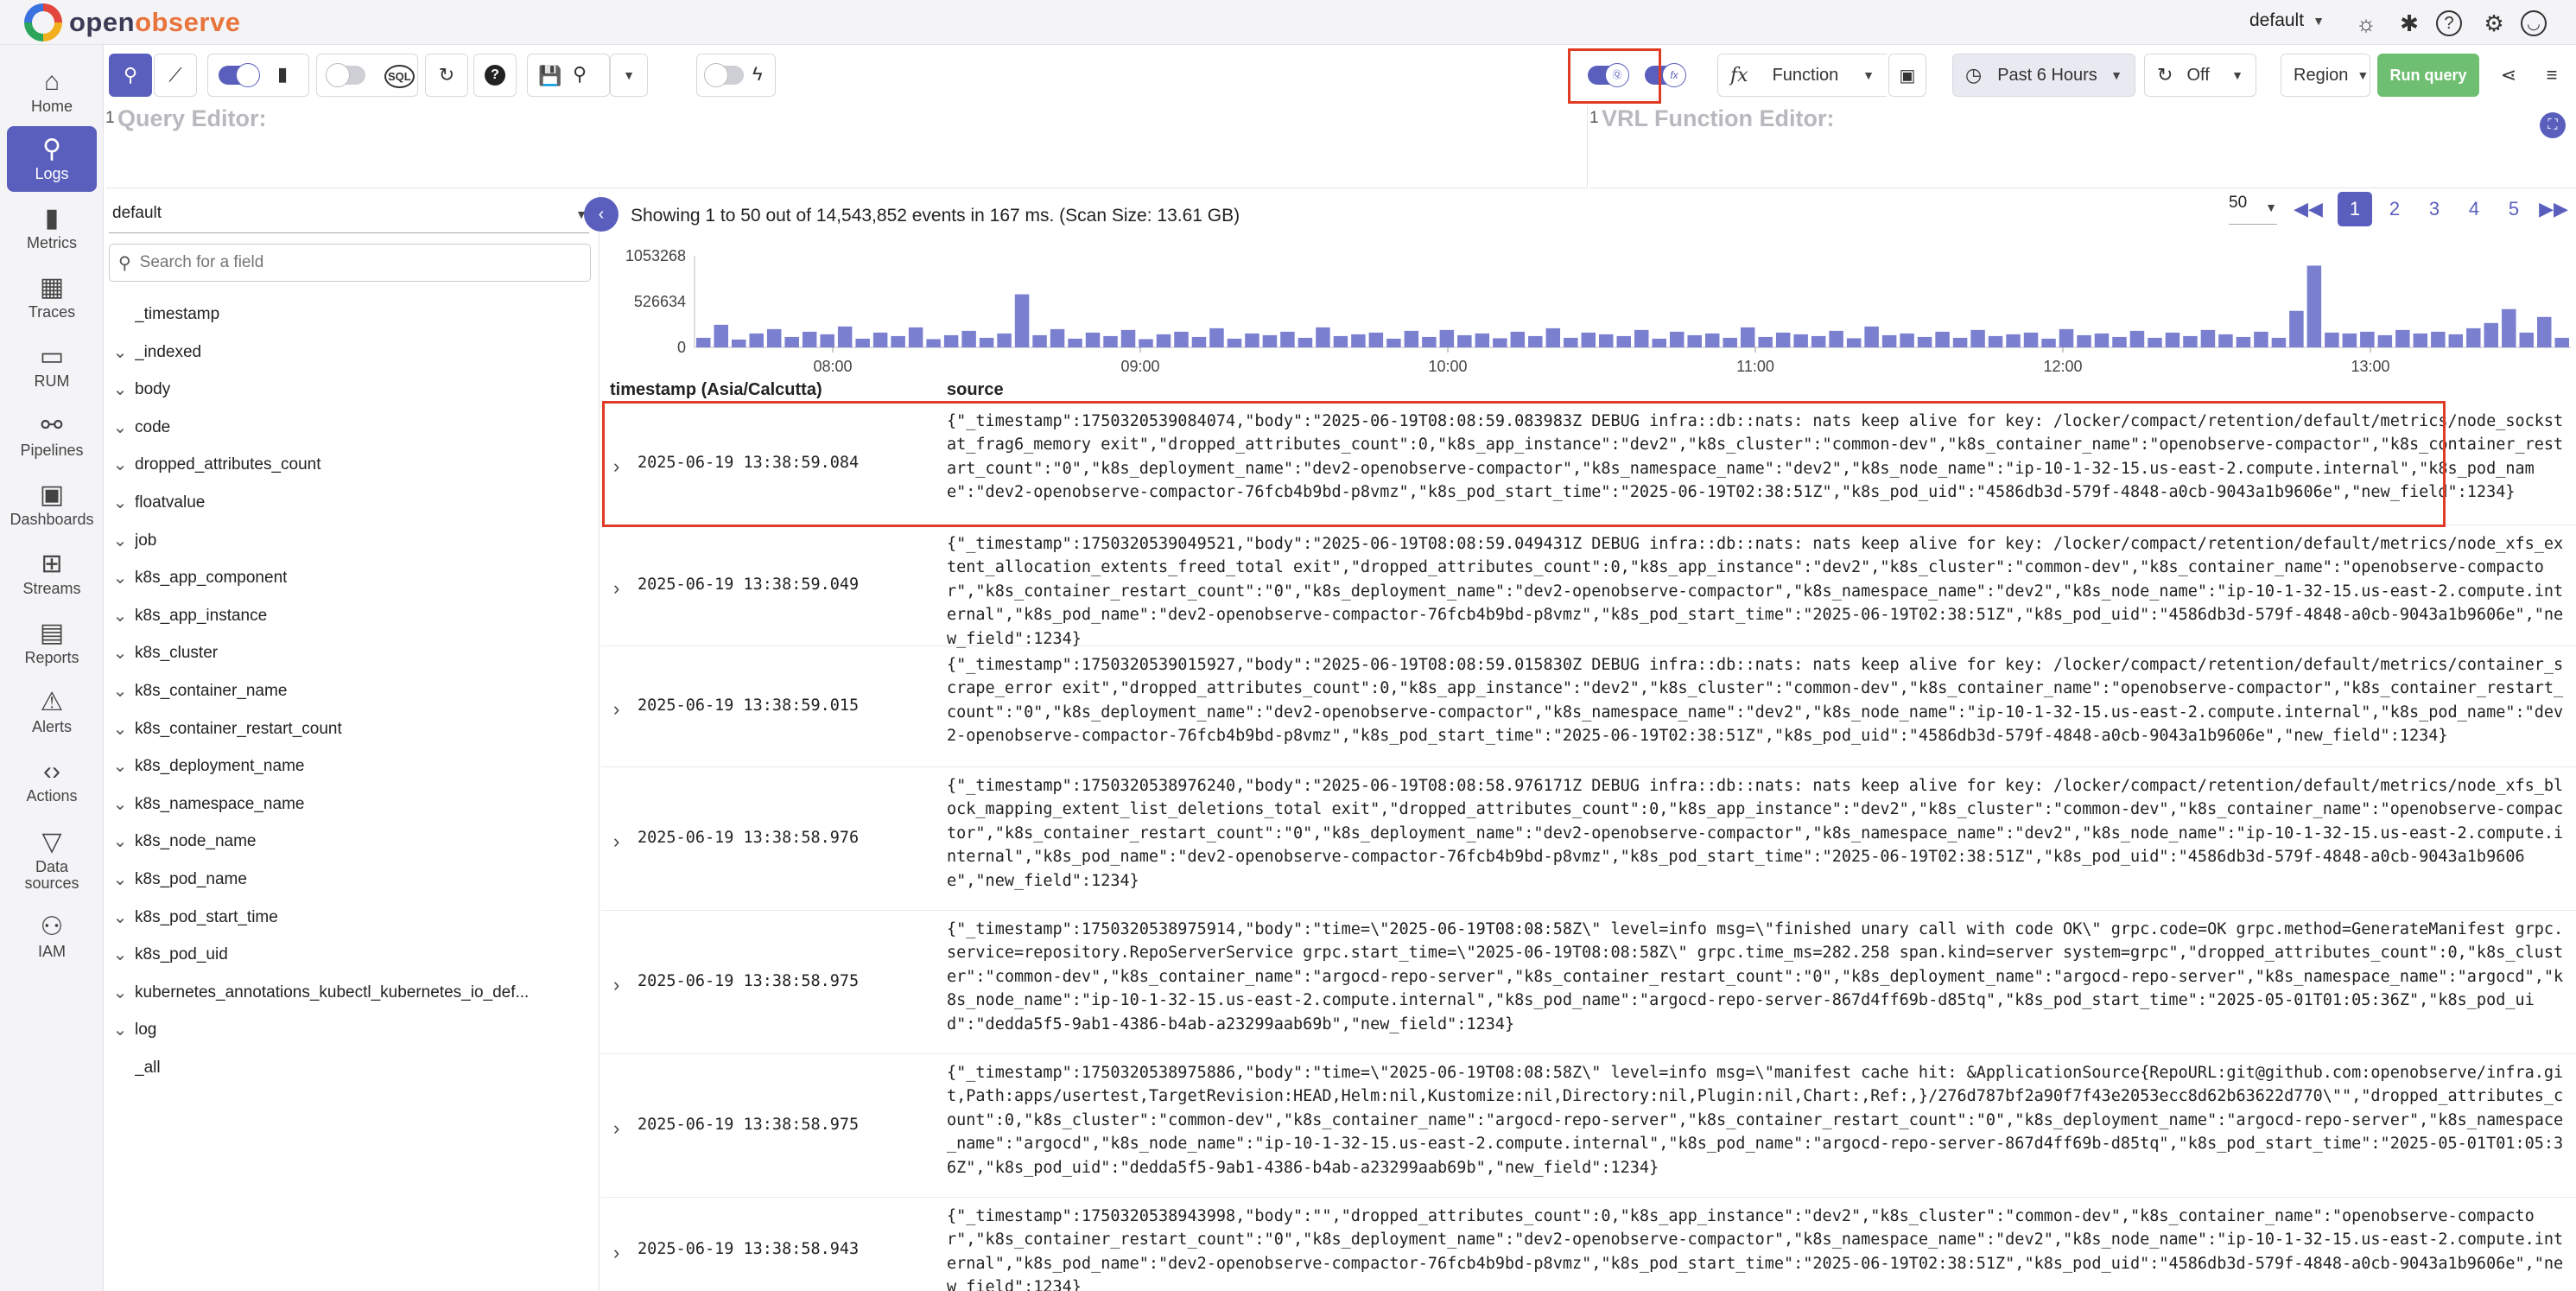 Image resolution: width=2576 pixels, height=1291 pixels. Describe the element at coordinates (130, 75) in the screenshot. I see `search-mode-button: ⚲` at that location.